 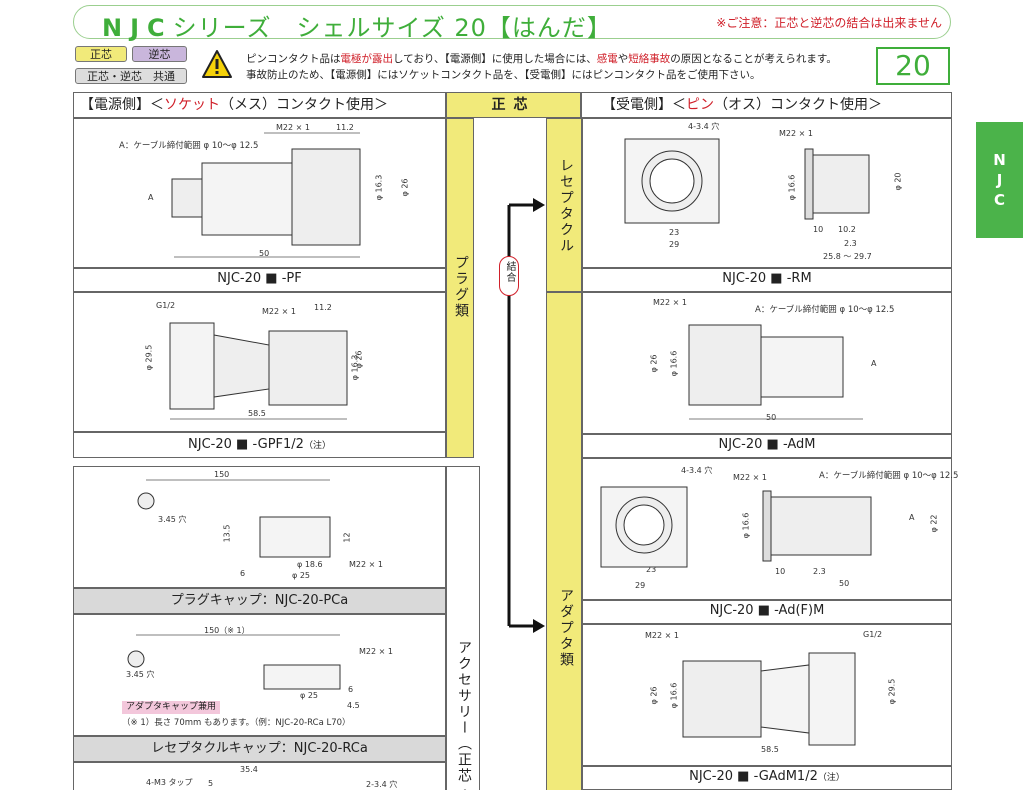 I want to click on caption-adfm: NJC-20 ■ -Ad(F)M, so click(x=767, y=612).